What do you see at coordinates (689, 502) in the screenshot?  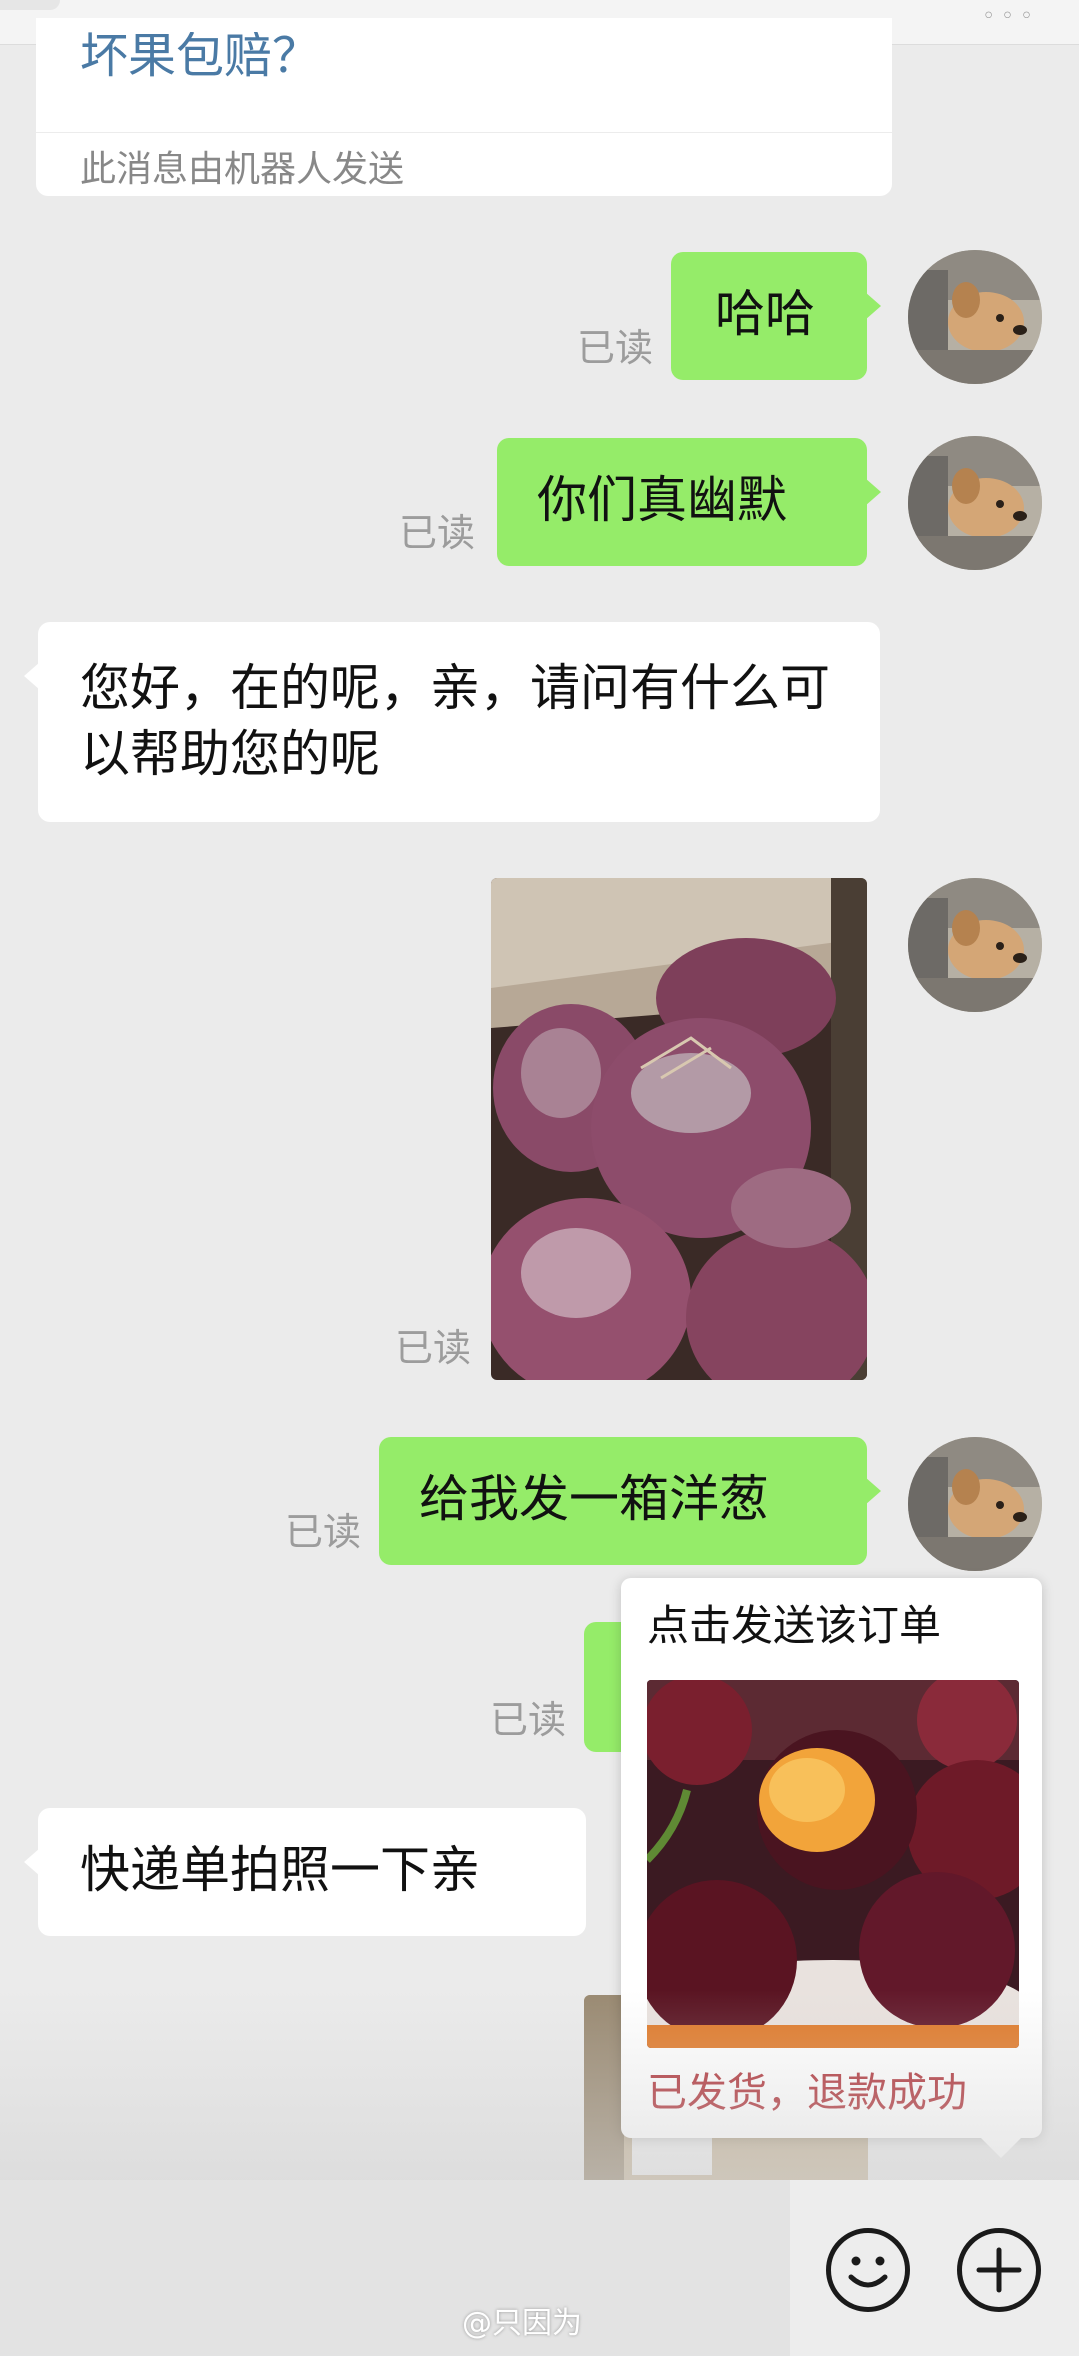 I see `my-message-bubble: 你们真幽默` at bounding box center [689, 502].